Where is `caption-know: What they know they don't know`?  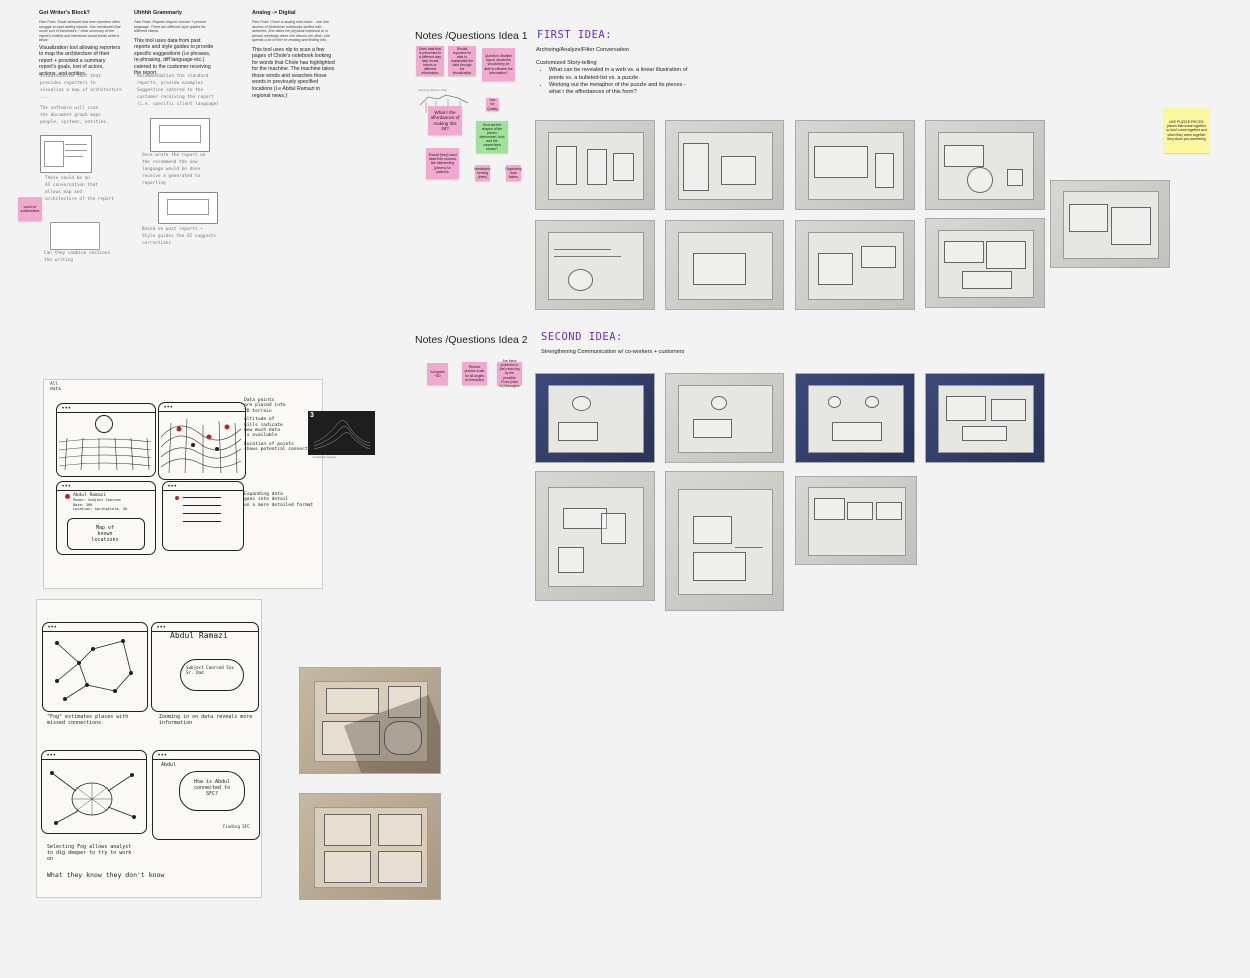
caption-know: What they know they don't know is located at coordinates (106, 875).